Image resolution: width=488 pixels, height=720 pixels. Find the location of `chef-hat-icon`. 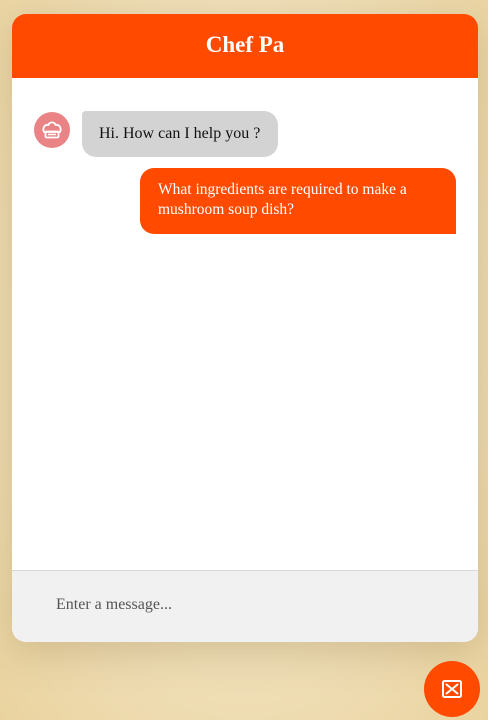

chef-hat-icon is located at coordinates (52, 130).